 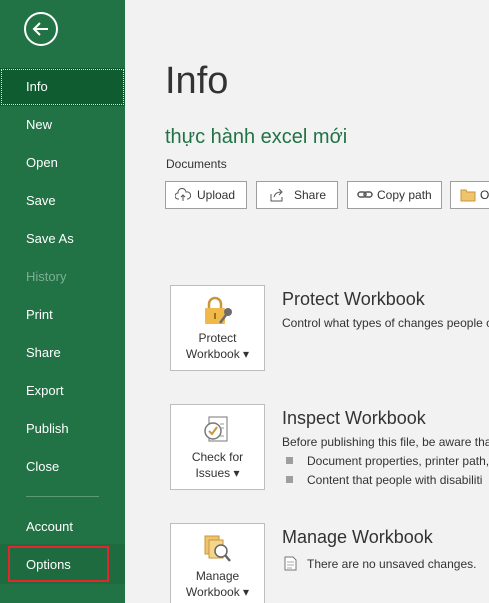 I want to click on protect-label-2: Workbook ▾, so click(x=217, y=354).